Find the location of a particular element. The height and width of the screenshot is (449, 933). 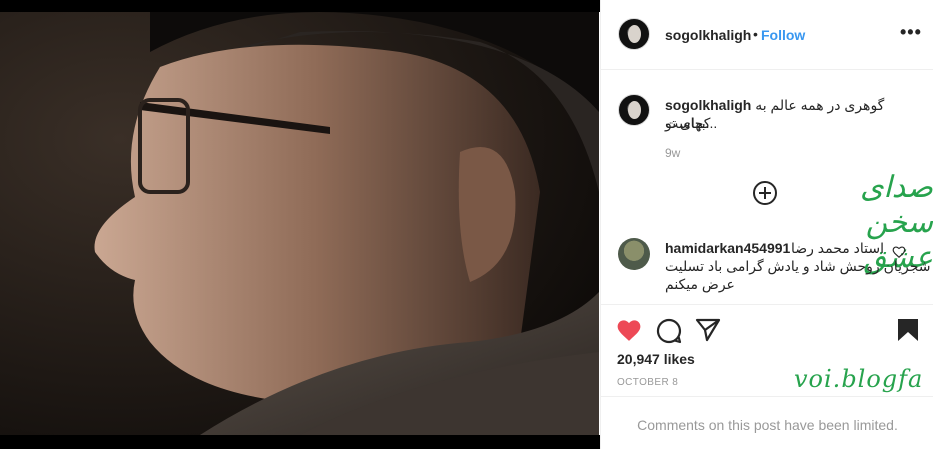

post-header: sogolkhaligh • Follow ••• is located at coordinates (767, 35).